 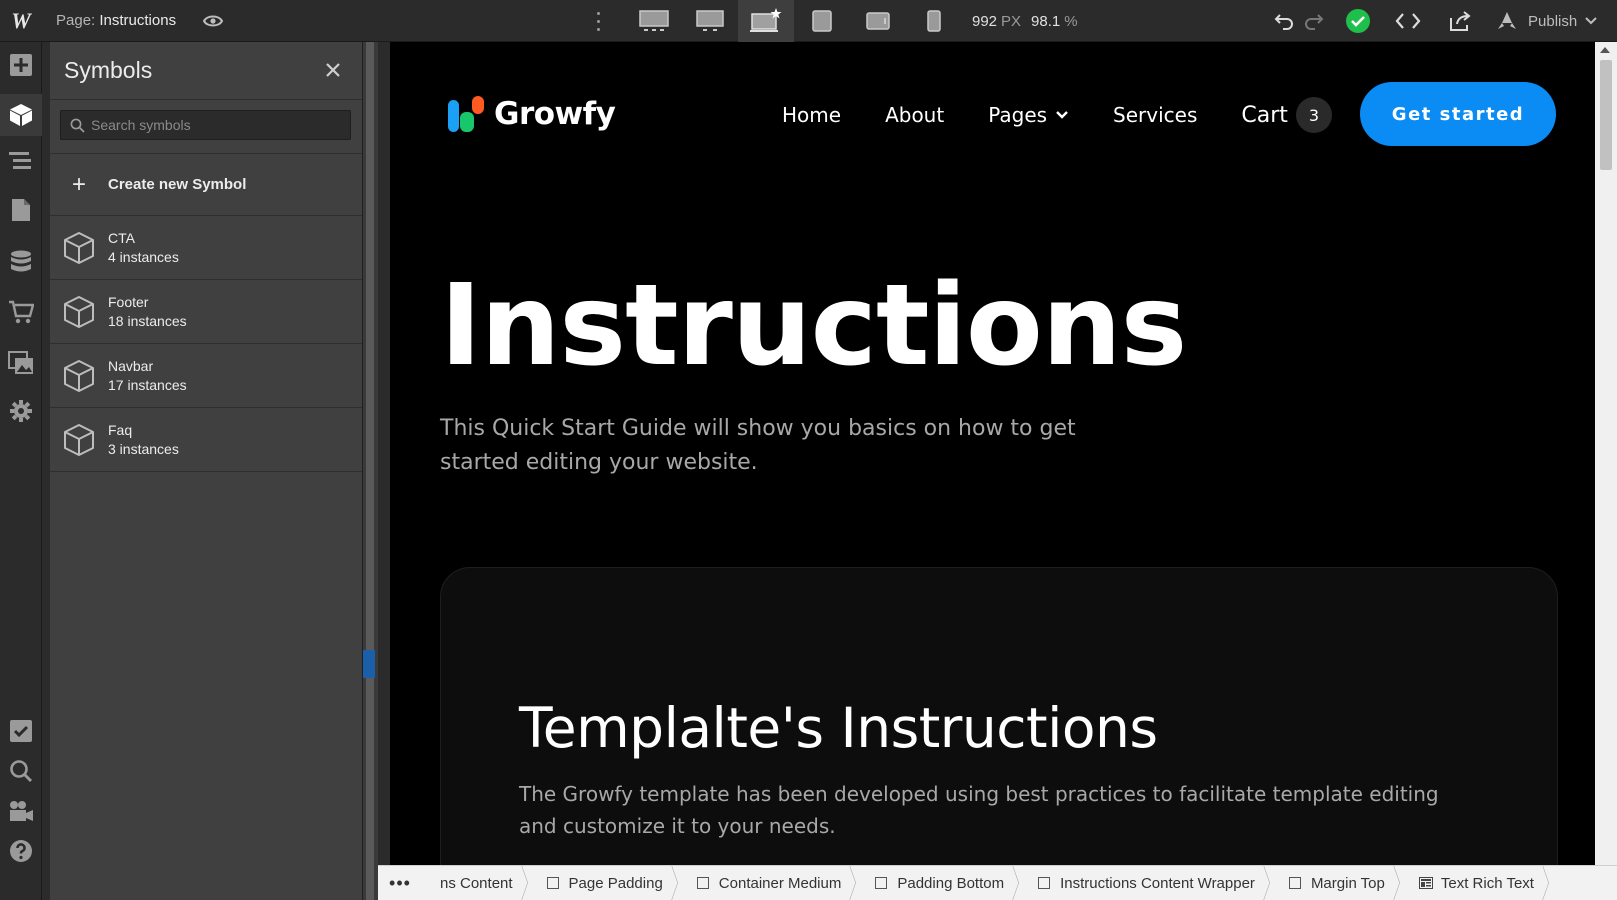 I want to click on symbols-cube-icon, so click(x=21, y=115).